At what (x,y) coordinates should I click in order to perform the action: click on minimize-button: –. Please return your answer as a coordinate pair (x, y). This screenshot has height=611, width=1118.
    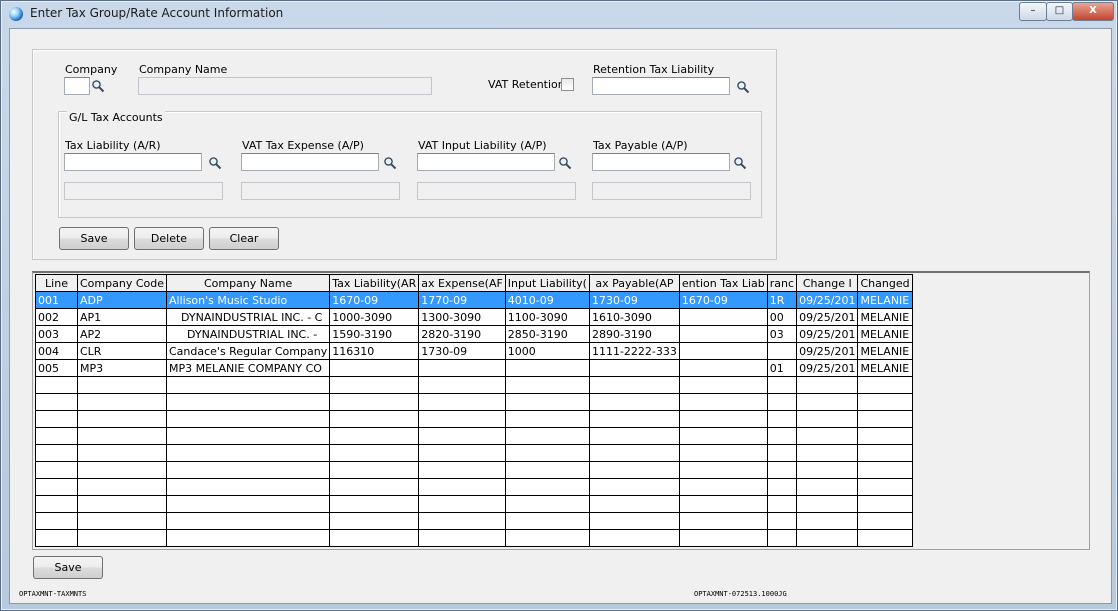
    Looking at the image, I should click on (1033, 11).